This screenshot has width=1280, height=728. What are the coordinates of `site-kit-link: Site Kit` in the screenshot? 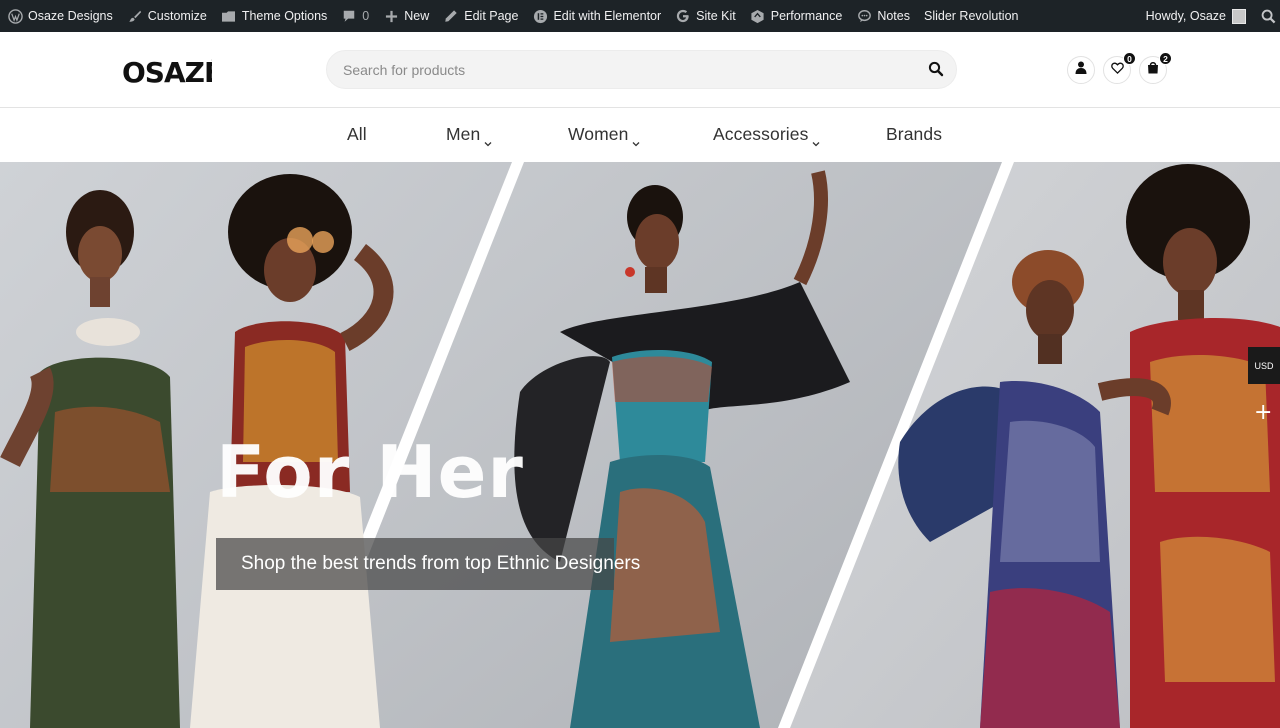 It's located at (705, 16).